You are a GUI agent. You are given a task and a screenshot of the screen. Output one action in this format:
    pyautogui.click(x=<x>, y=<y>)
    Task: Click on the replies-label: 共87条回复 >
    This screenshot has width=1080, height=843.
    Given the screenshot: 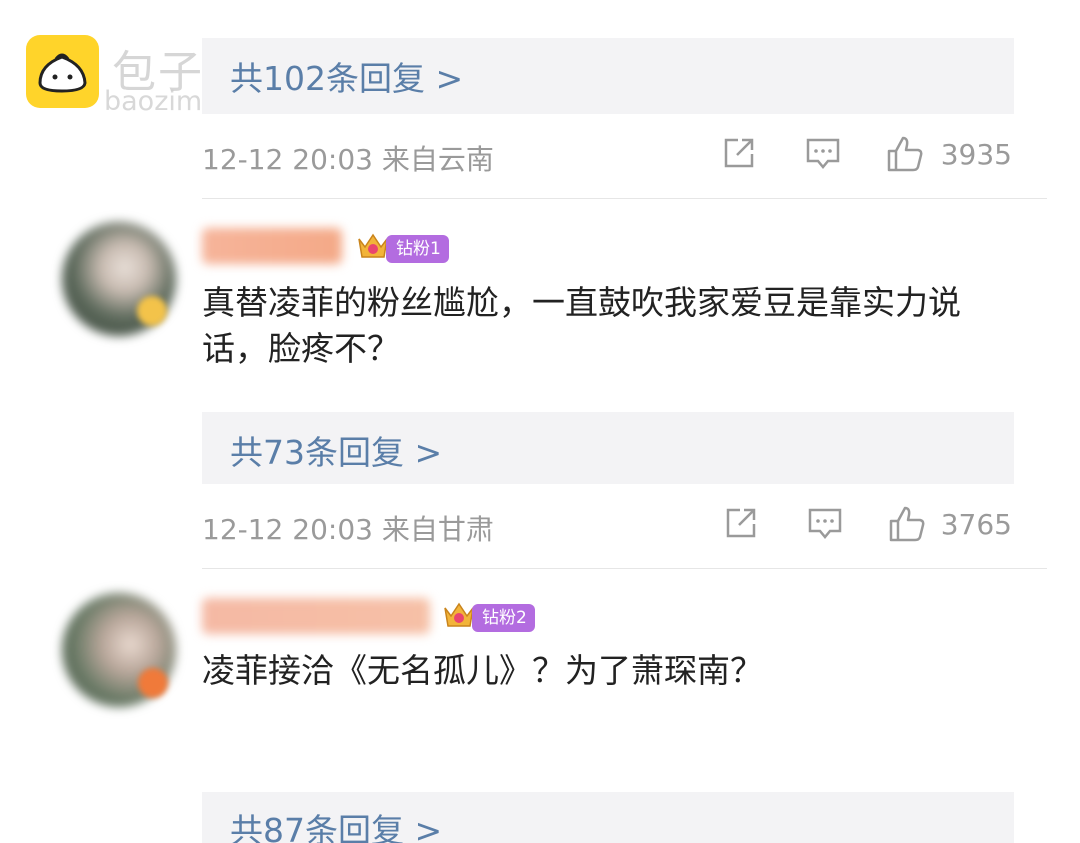 What is the action you would take?
    pyautogui.click(x=336, y=827)
    